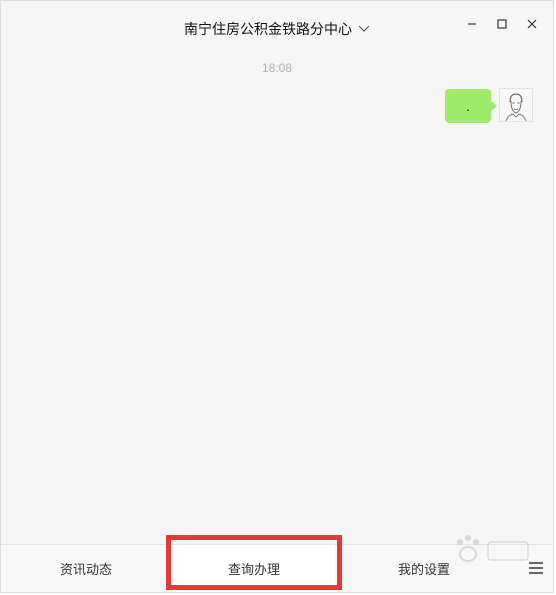 This screenshot has width=556, height=595. I want to click on menu-item-query: 查询办理, so click(254, 568).